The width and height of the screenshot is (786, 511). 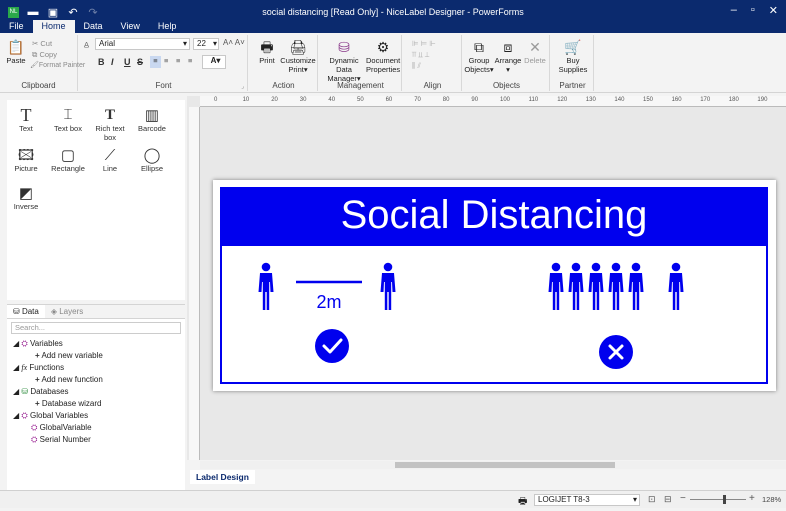 I want to click on text-box-tool: ⌶ Text box, so click(x=68, y=119).